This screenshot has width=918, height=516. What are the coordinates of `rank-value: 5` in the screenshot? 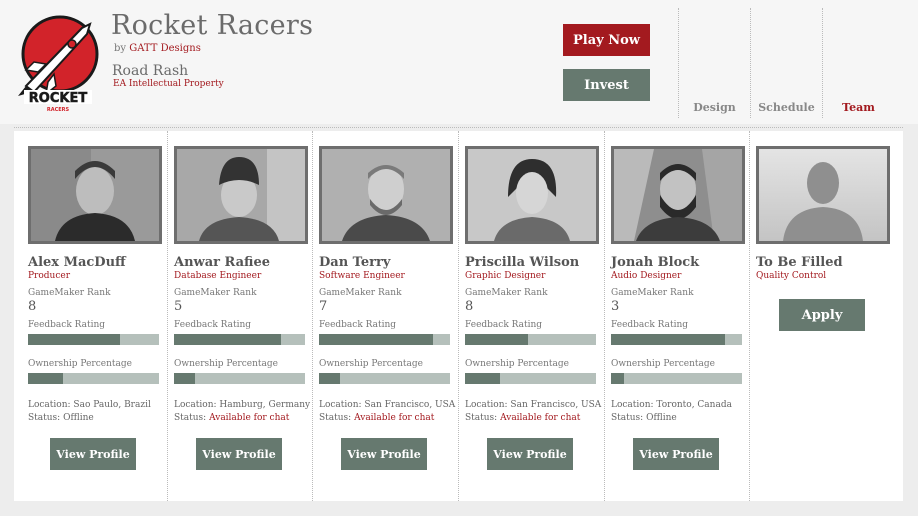 It's located at (178, 306).